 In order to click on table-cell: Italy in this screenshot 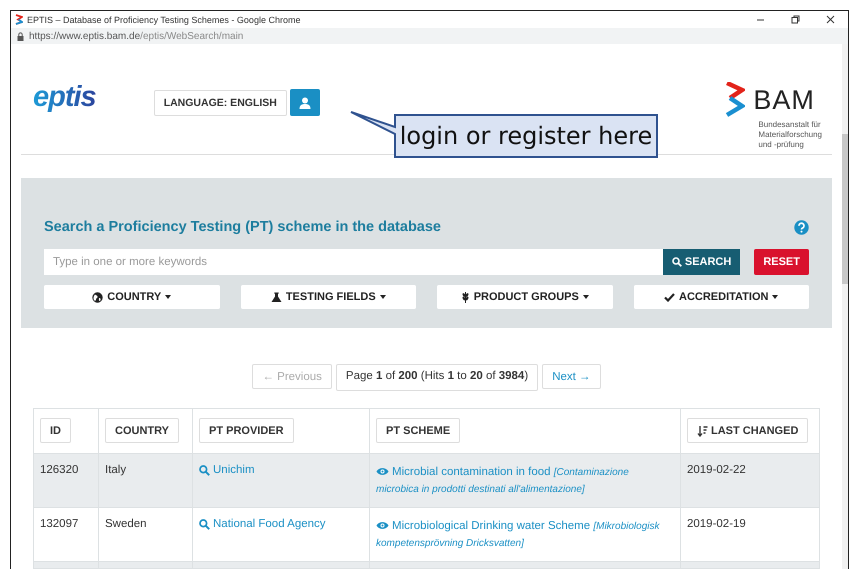, I will do `click(115, 470)`.